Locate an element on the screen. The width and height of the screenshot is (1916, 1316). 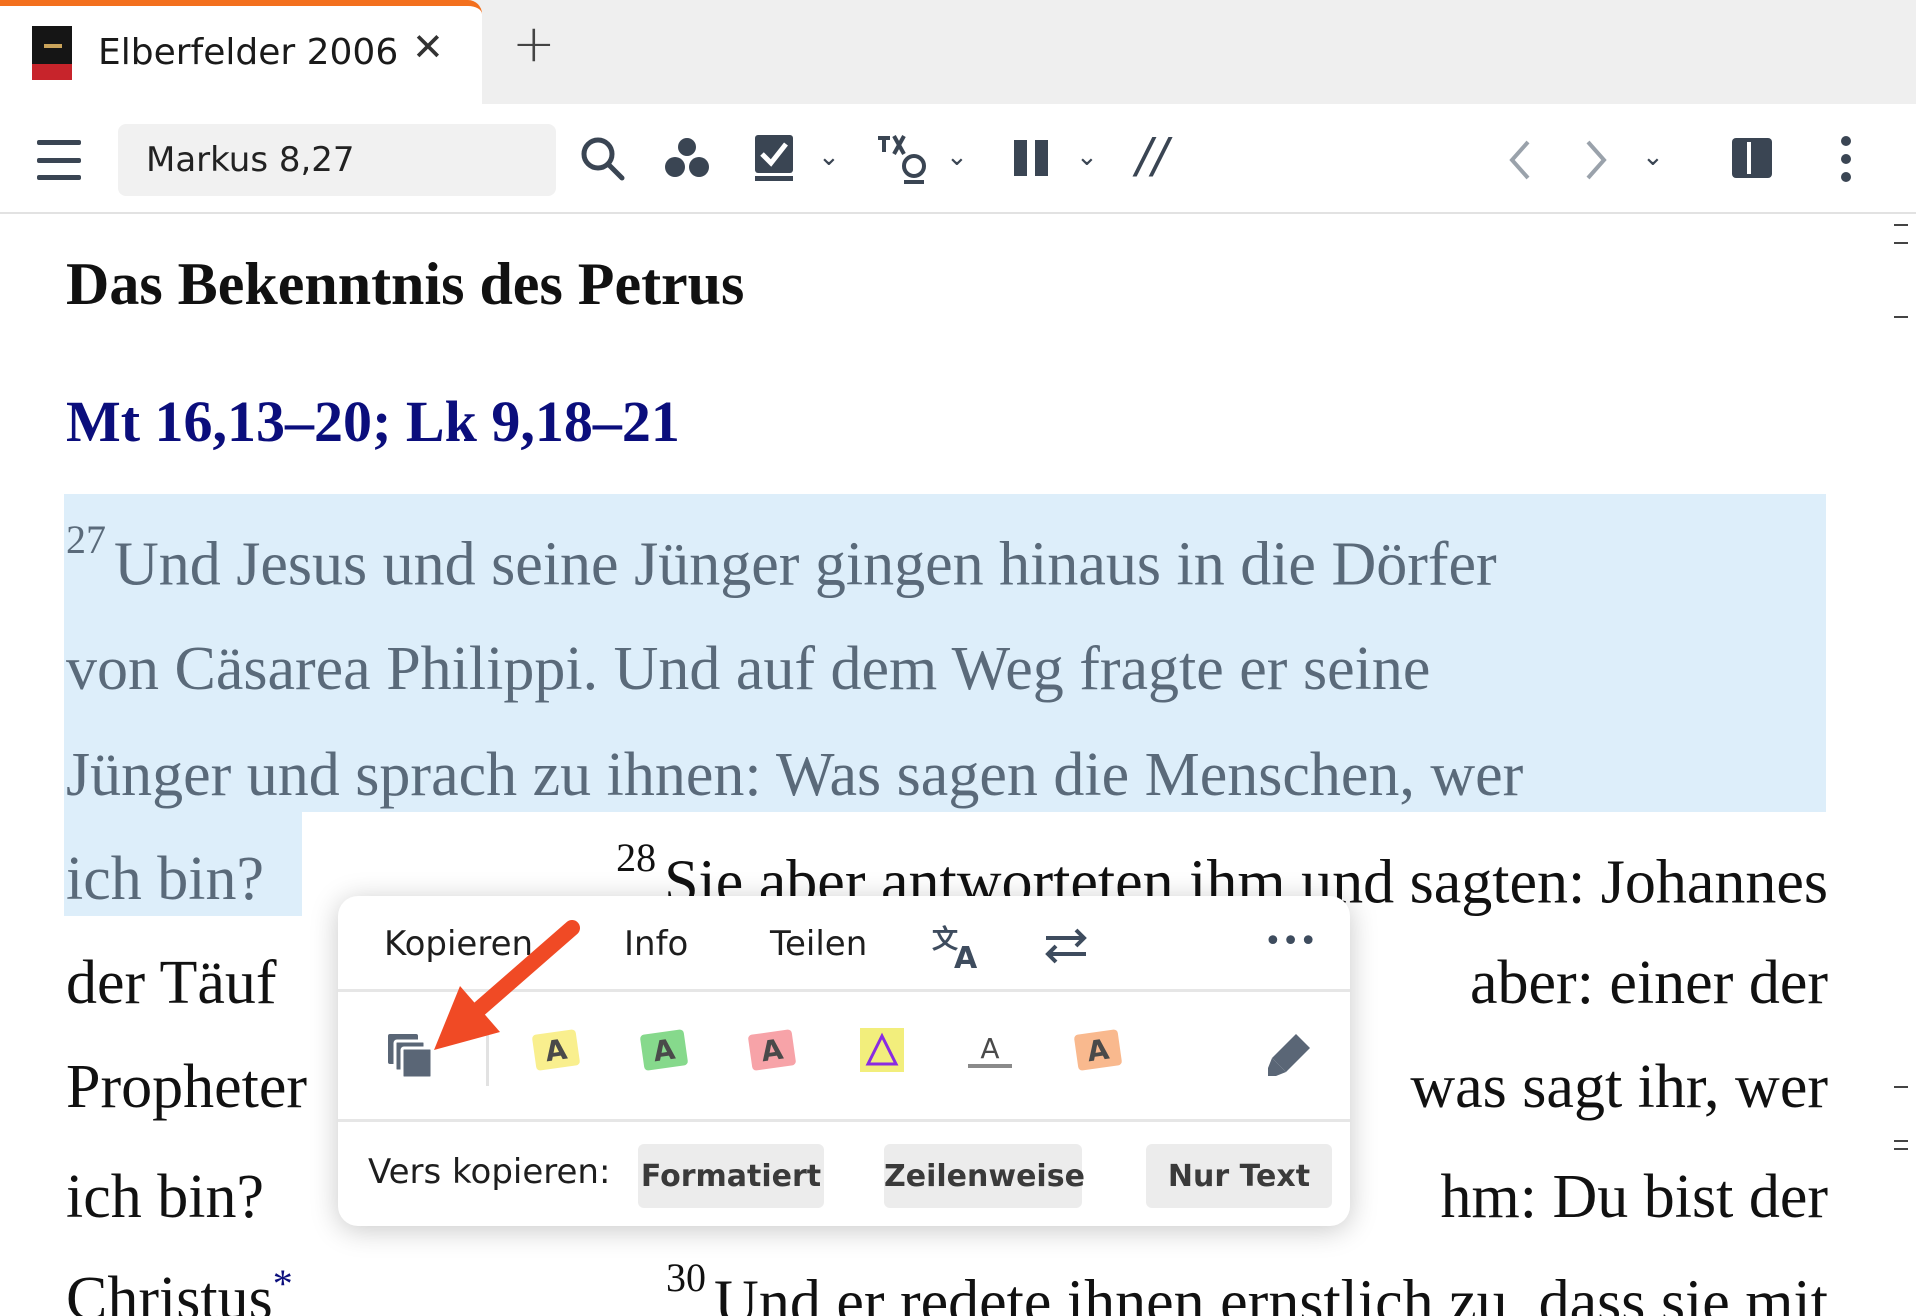
tab-info: Info is located at coordinates (656, 944).